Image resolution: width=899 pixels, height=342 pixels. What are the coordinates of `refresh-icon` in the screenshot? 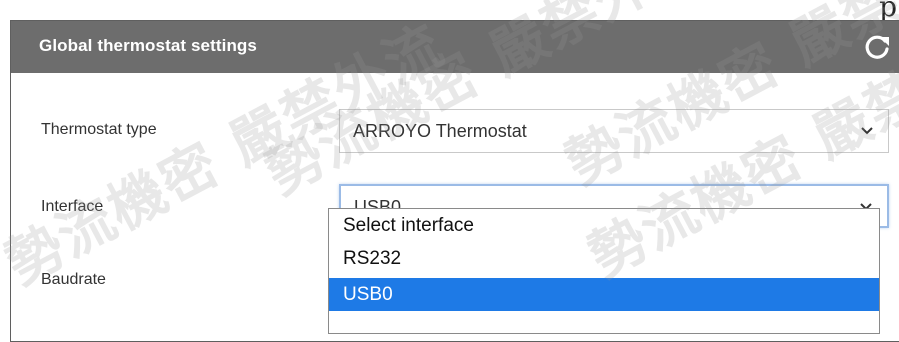 It's located at (877, 47).